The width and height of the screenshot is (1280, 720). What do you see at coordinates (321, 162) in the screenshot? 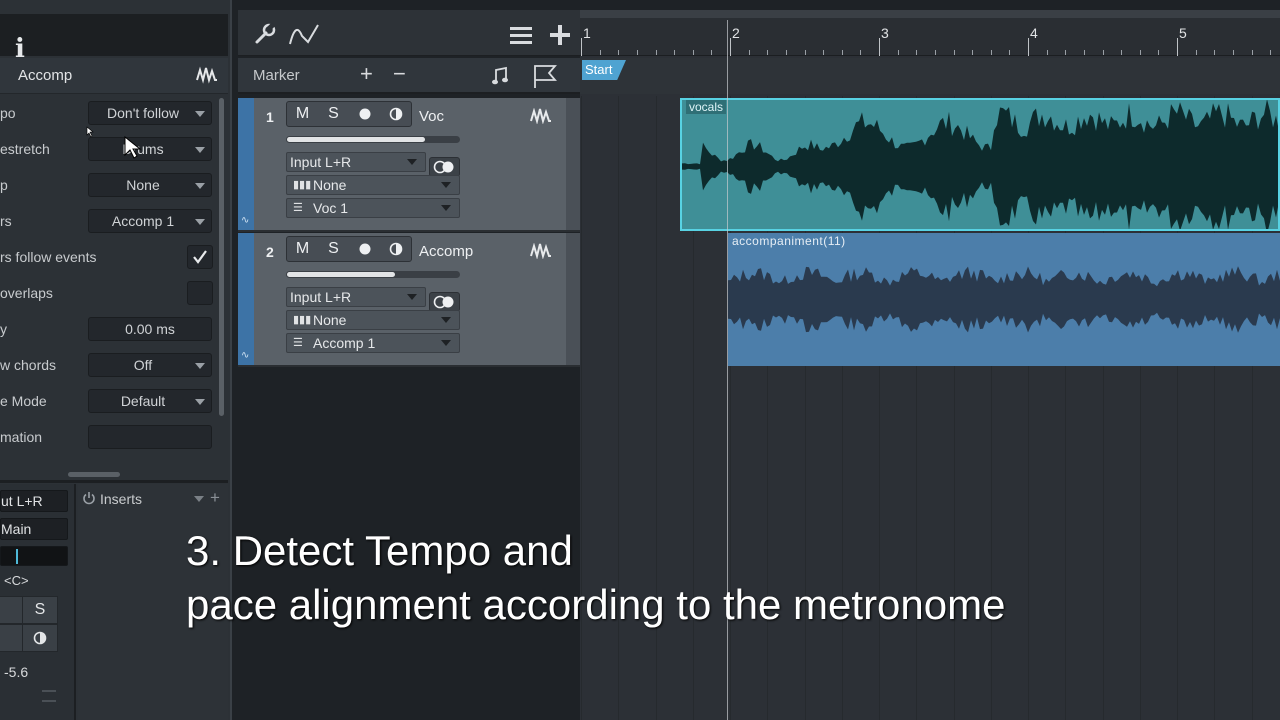
I see `input-value: Input L+R` at bounding box center [321, 162].